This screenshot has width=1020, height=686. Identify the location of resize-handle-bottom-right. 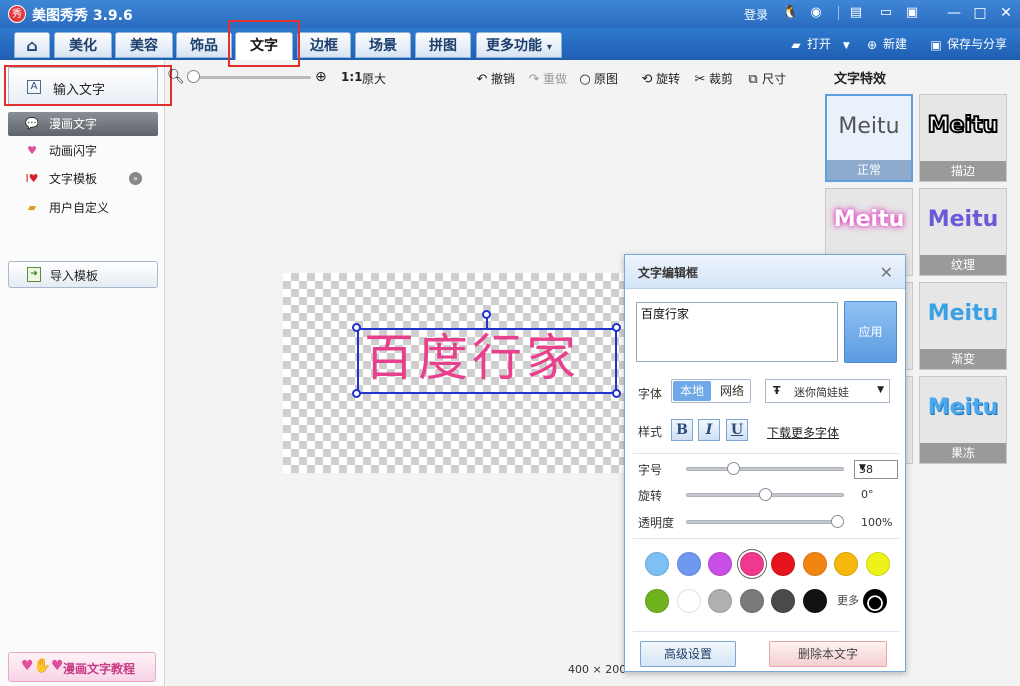
(616, 393).